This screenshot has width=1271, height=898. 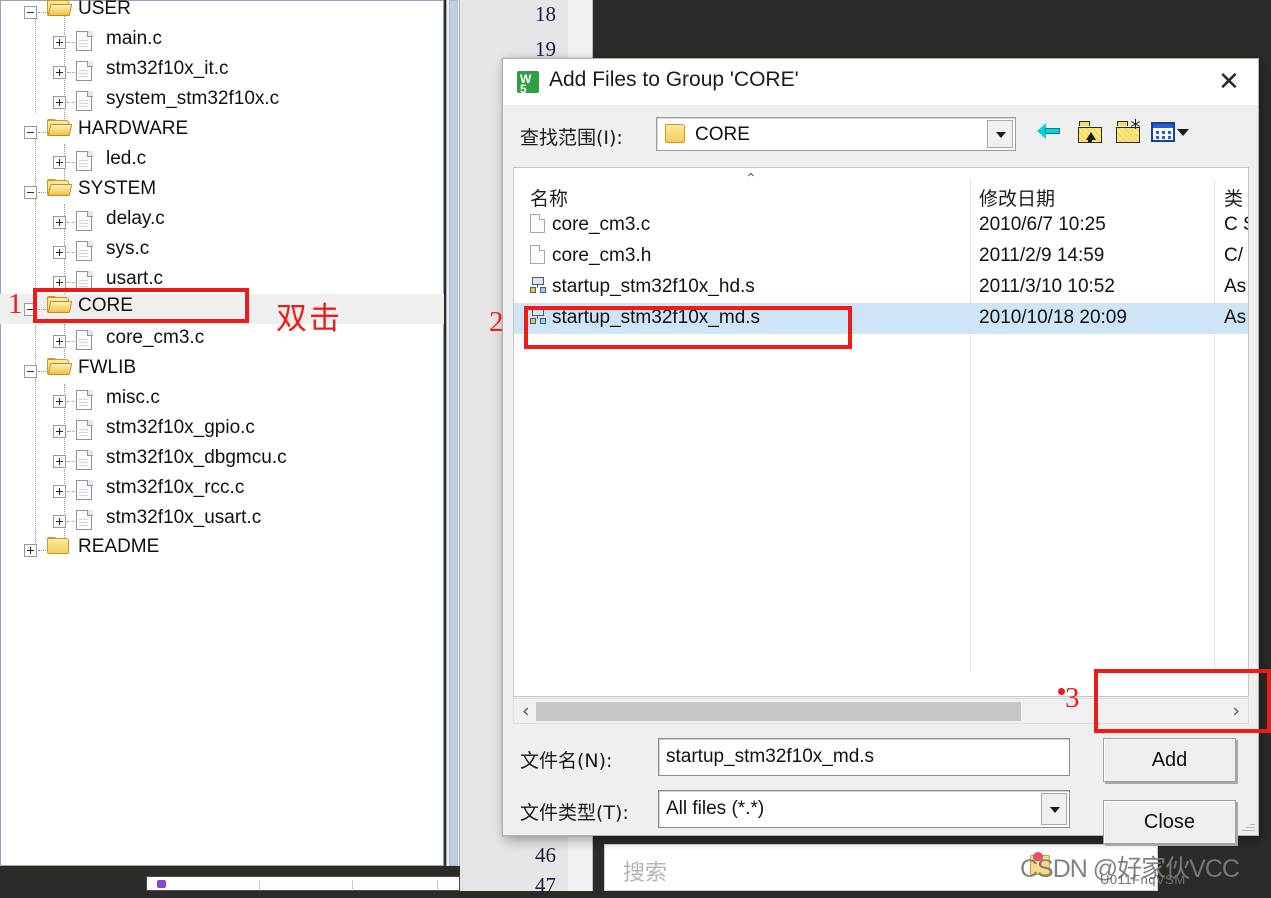 What do you see at coordinates (1143, 879) in the screenshot?
I see `watermark-subtext: U011FnqVSM` at bounding box center [1143, 879].